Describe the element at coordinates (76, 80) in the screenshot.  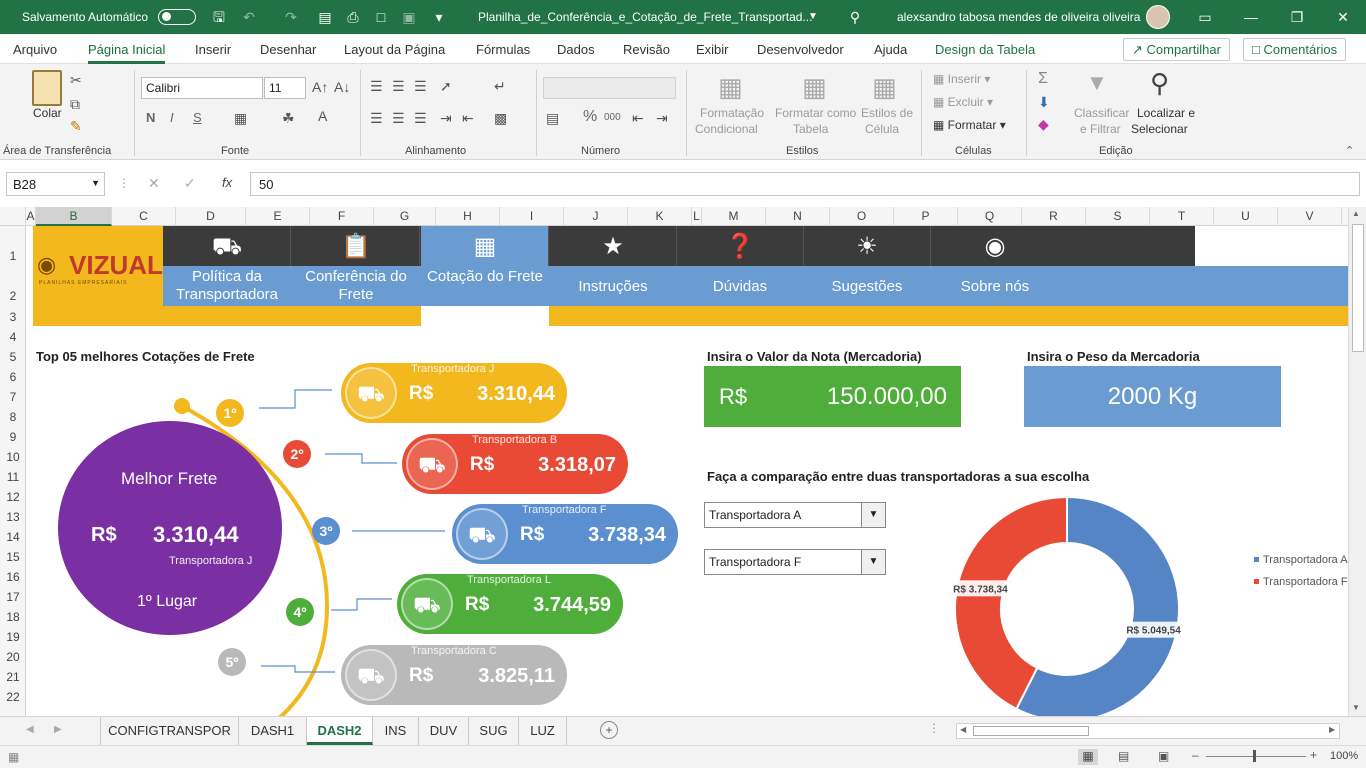
I see `cut-icon: ✂` at that location.